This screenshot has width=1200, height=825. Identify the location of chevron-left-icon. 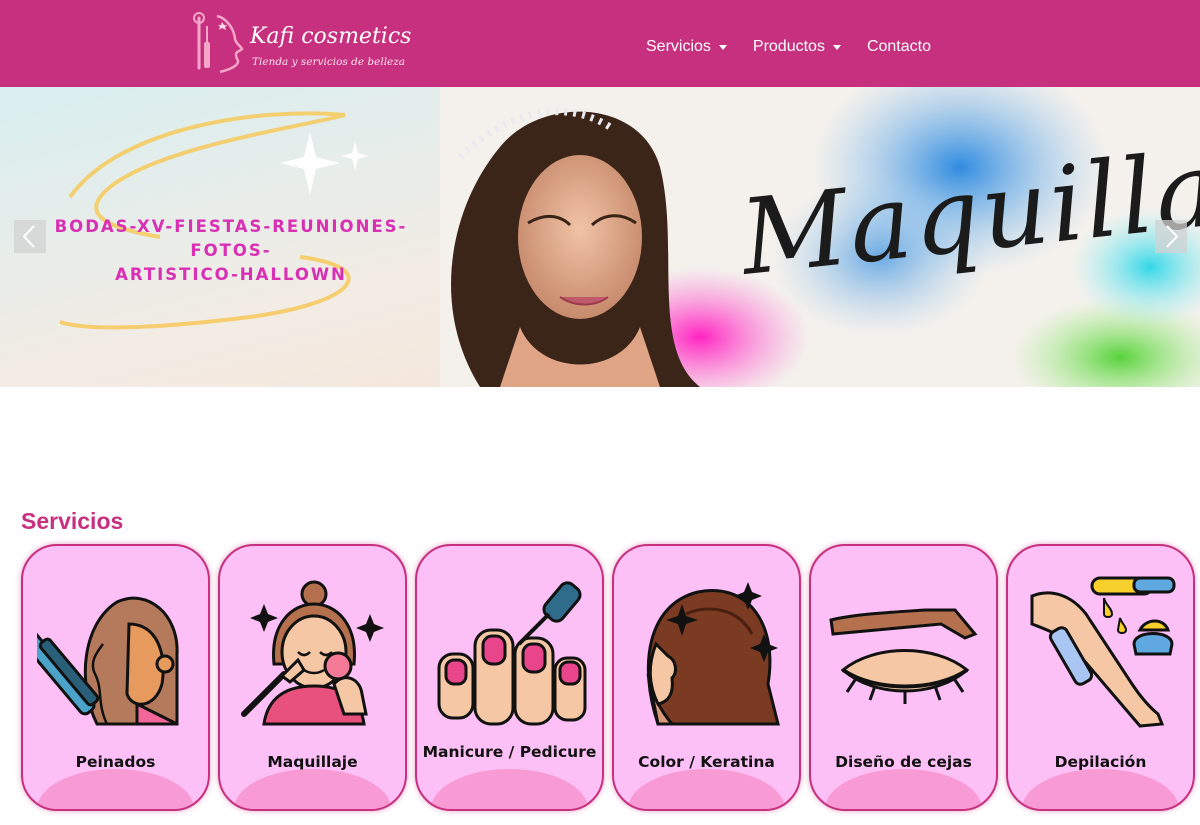
(28, 236).